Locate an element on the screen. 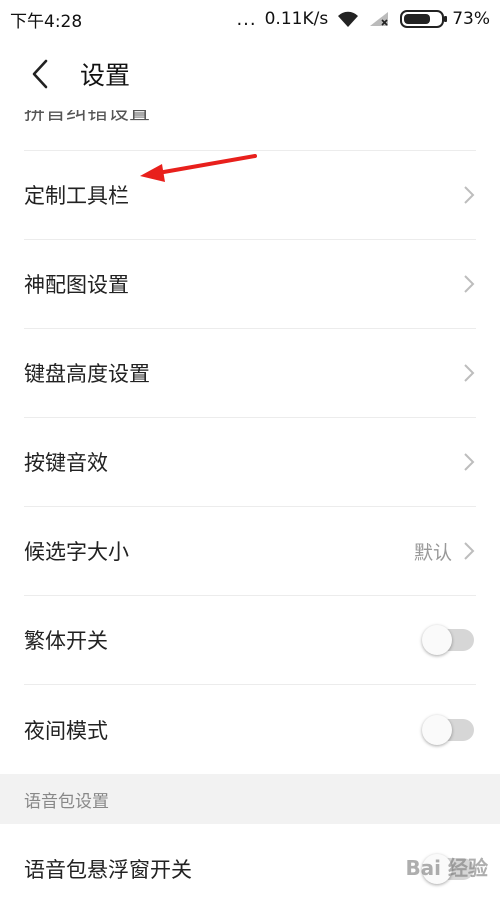 Image resolution: width=500 pixels, height=913 pixels. watermark: Bai 经验 is located at coordinates (446, 868).